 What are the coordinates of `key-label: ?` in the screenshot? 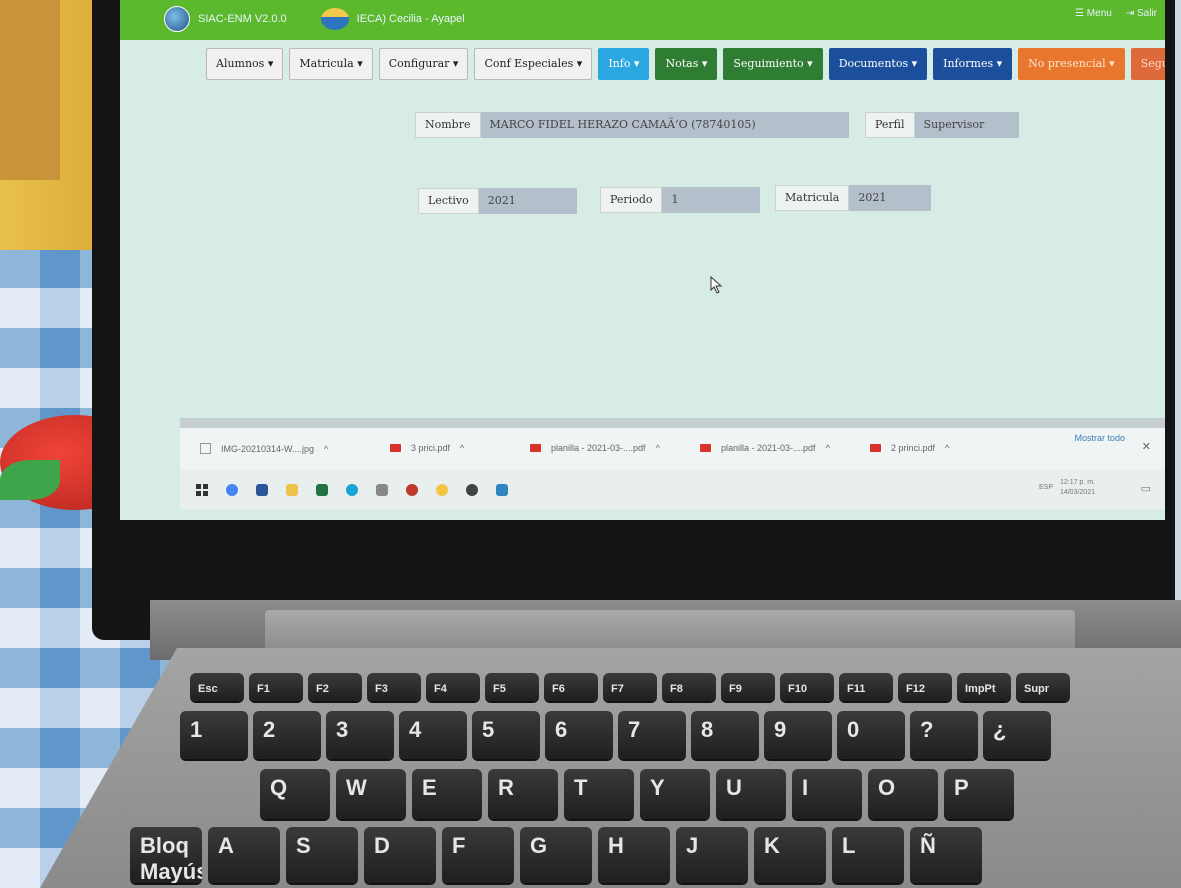 It's located at (927, 729).